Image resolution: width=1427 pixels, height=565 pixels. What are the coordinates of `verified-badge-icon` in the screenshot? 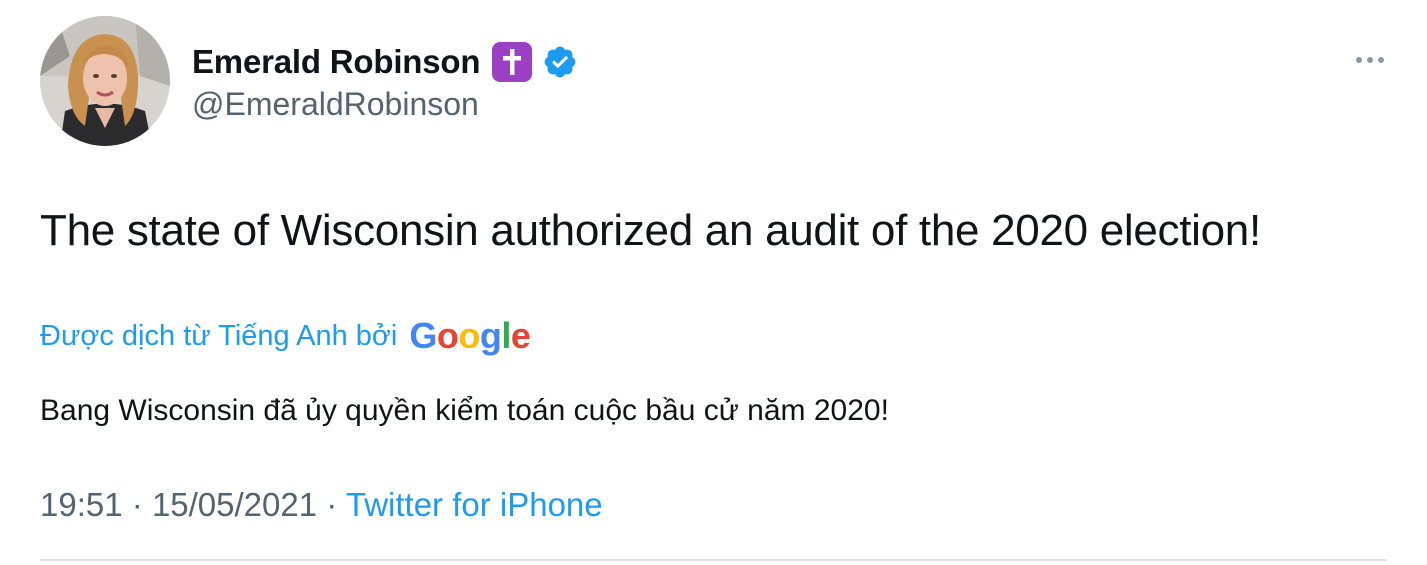 It's located at (560, 62).